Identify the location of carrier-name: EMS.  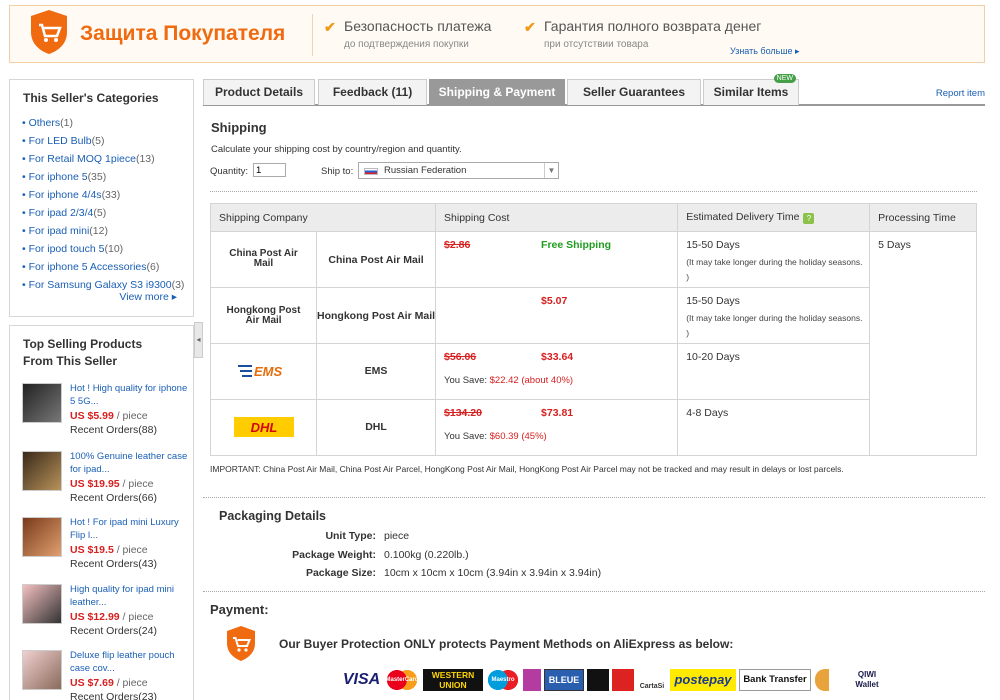
(376, 371).